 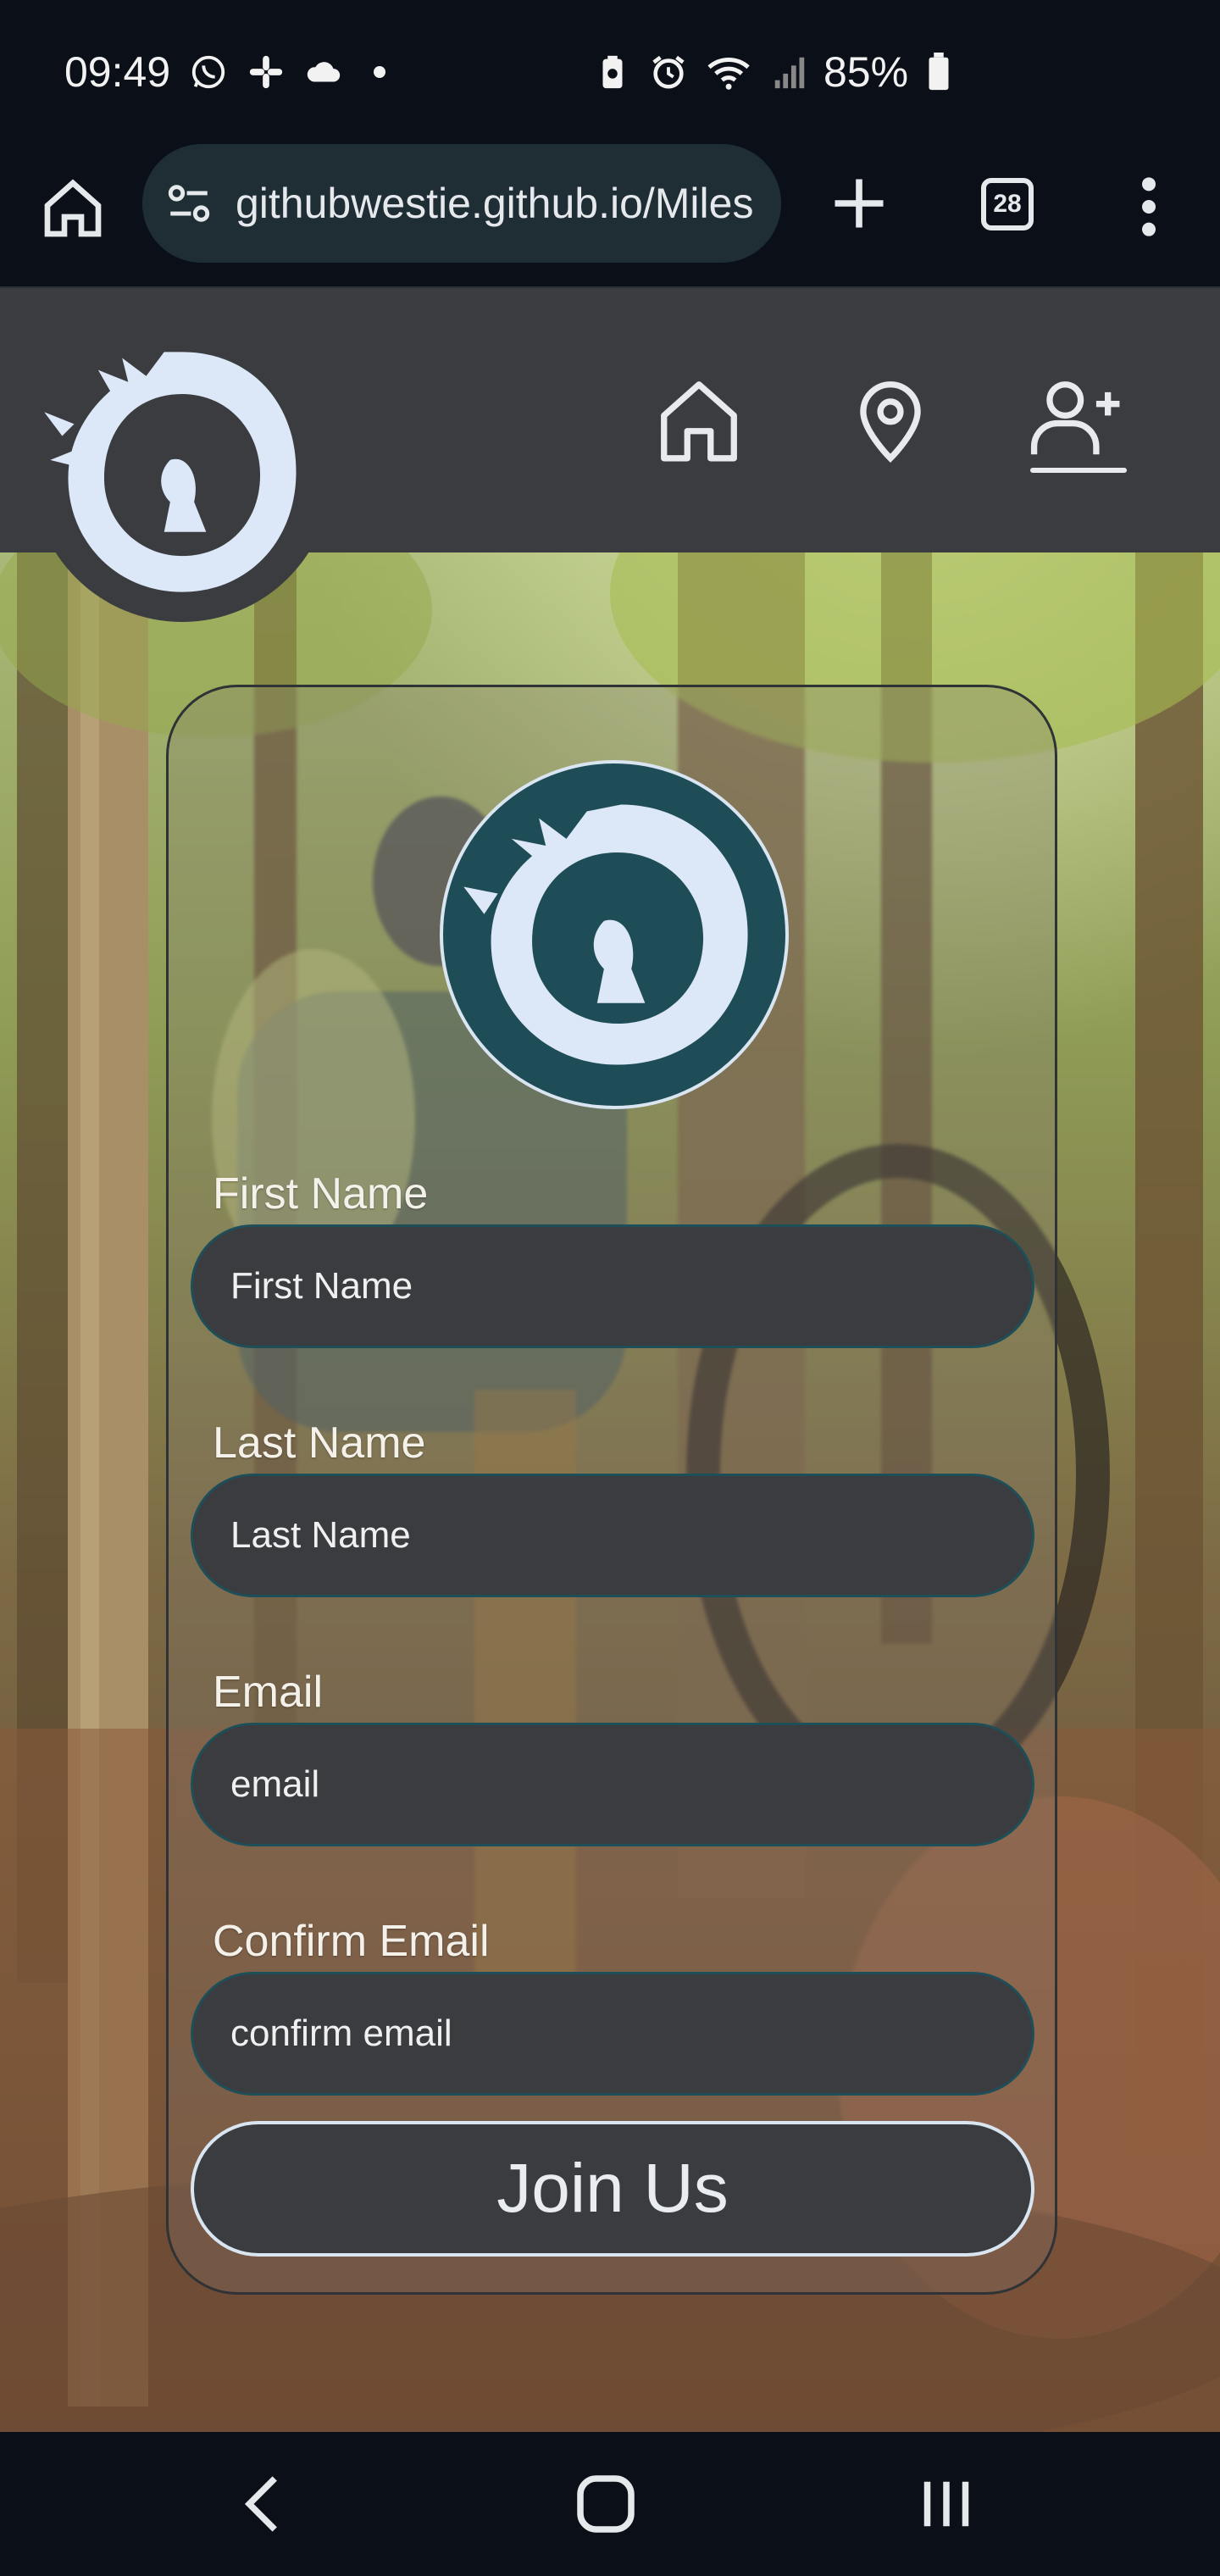 I want to click on battery-percent: 85%, so click(x=866, y=72).